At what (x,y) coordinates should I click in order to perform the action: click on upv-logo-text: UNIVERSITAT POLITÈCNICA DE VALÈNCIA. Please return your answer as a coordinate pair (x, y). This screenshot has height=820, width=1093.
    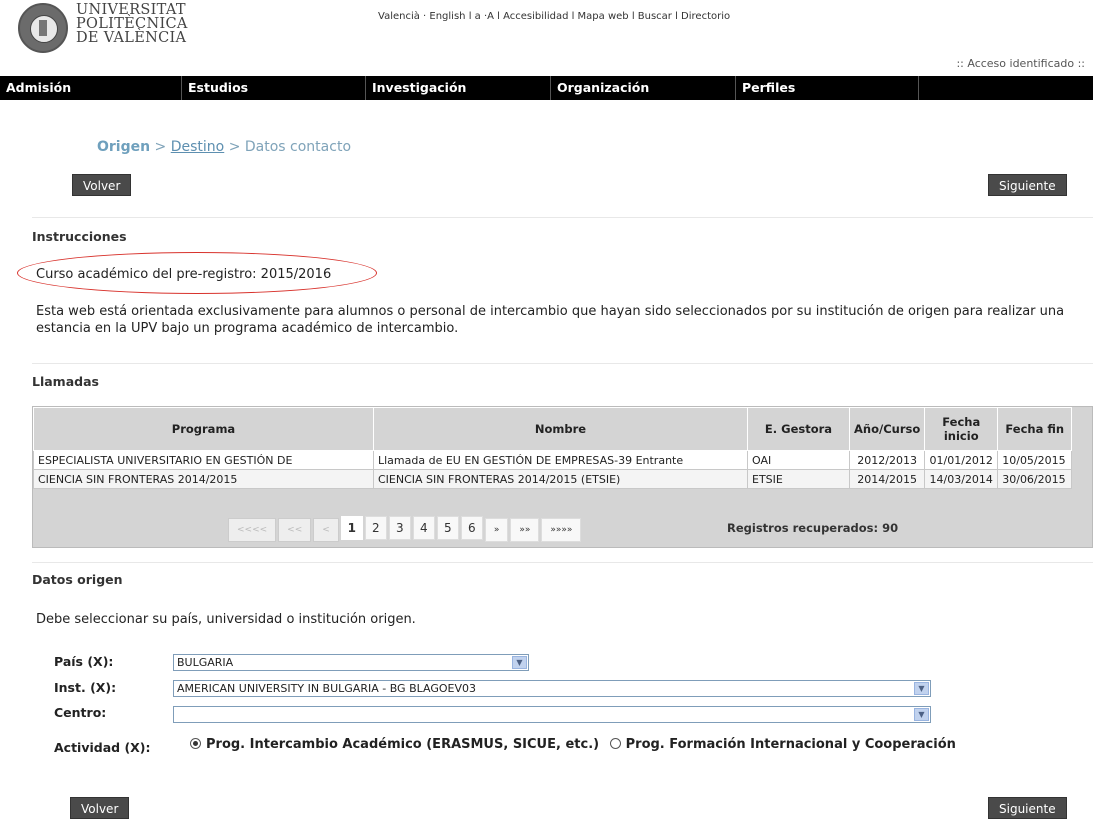
    Looking at the image, I should click on (132, 24).